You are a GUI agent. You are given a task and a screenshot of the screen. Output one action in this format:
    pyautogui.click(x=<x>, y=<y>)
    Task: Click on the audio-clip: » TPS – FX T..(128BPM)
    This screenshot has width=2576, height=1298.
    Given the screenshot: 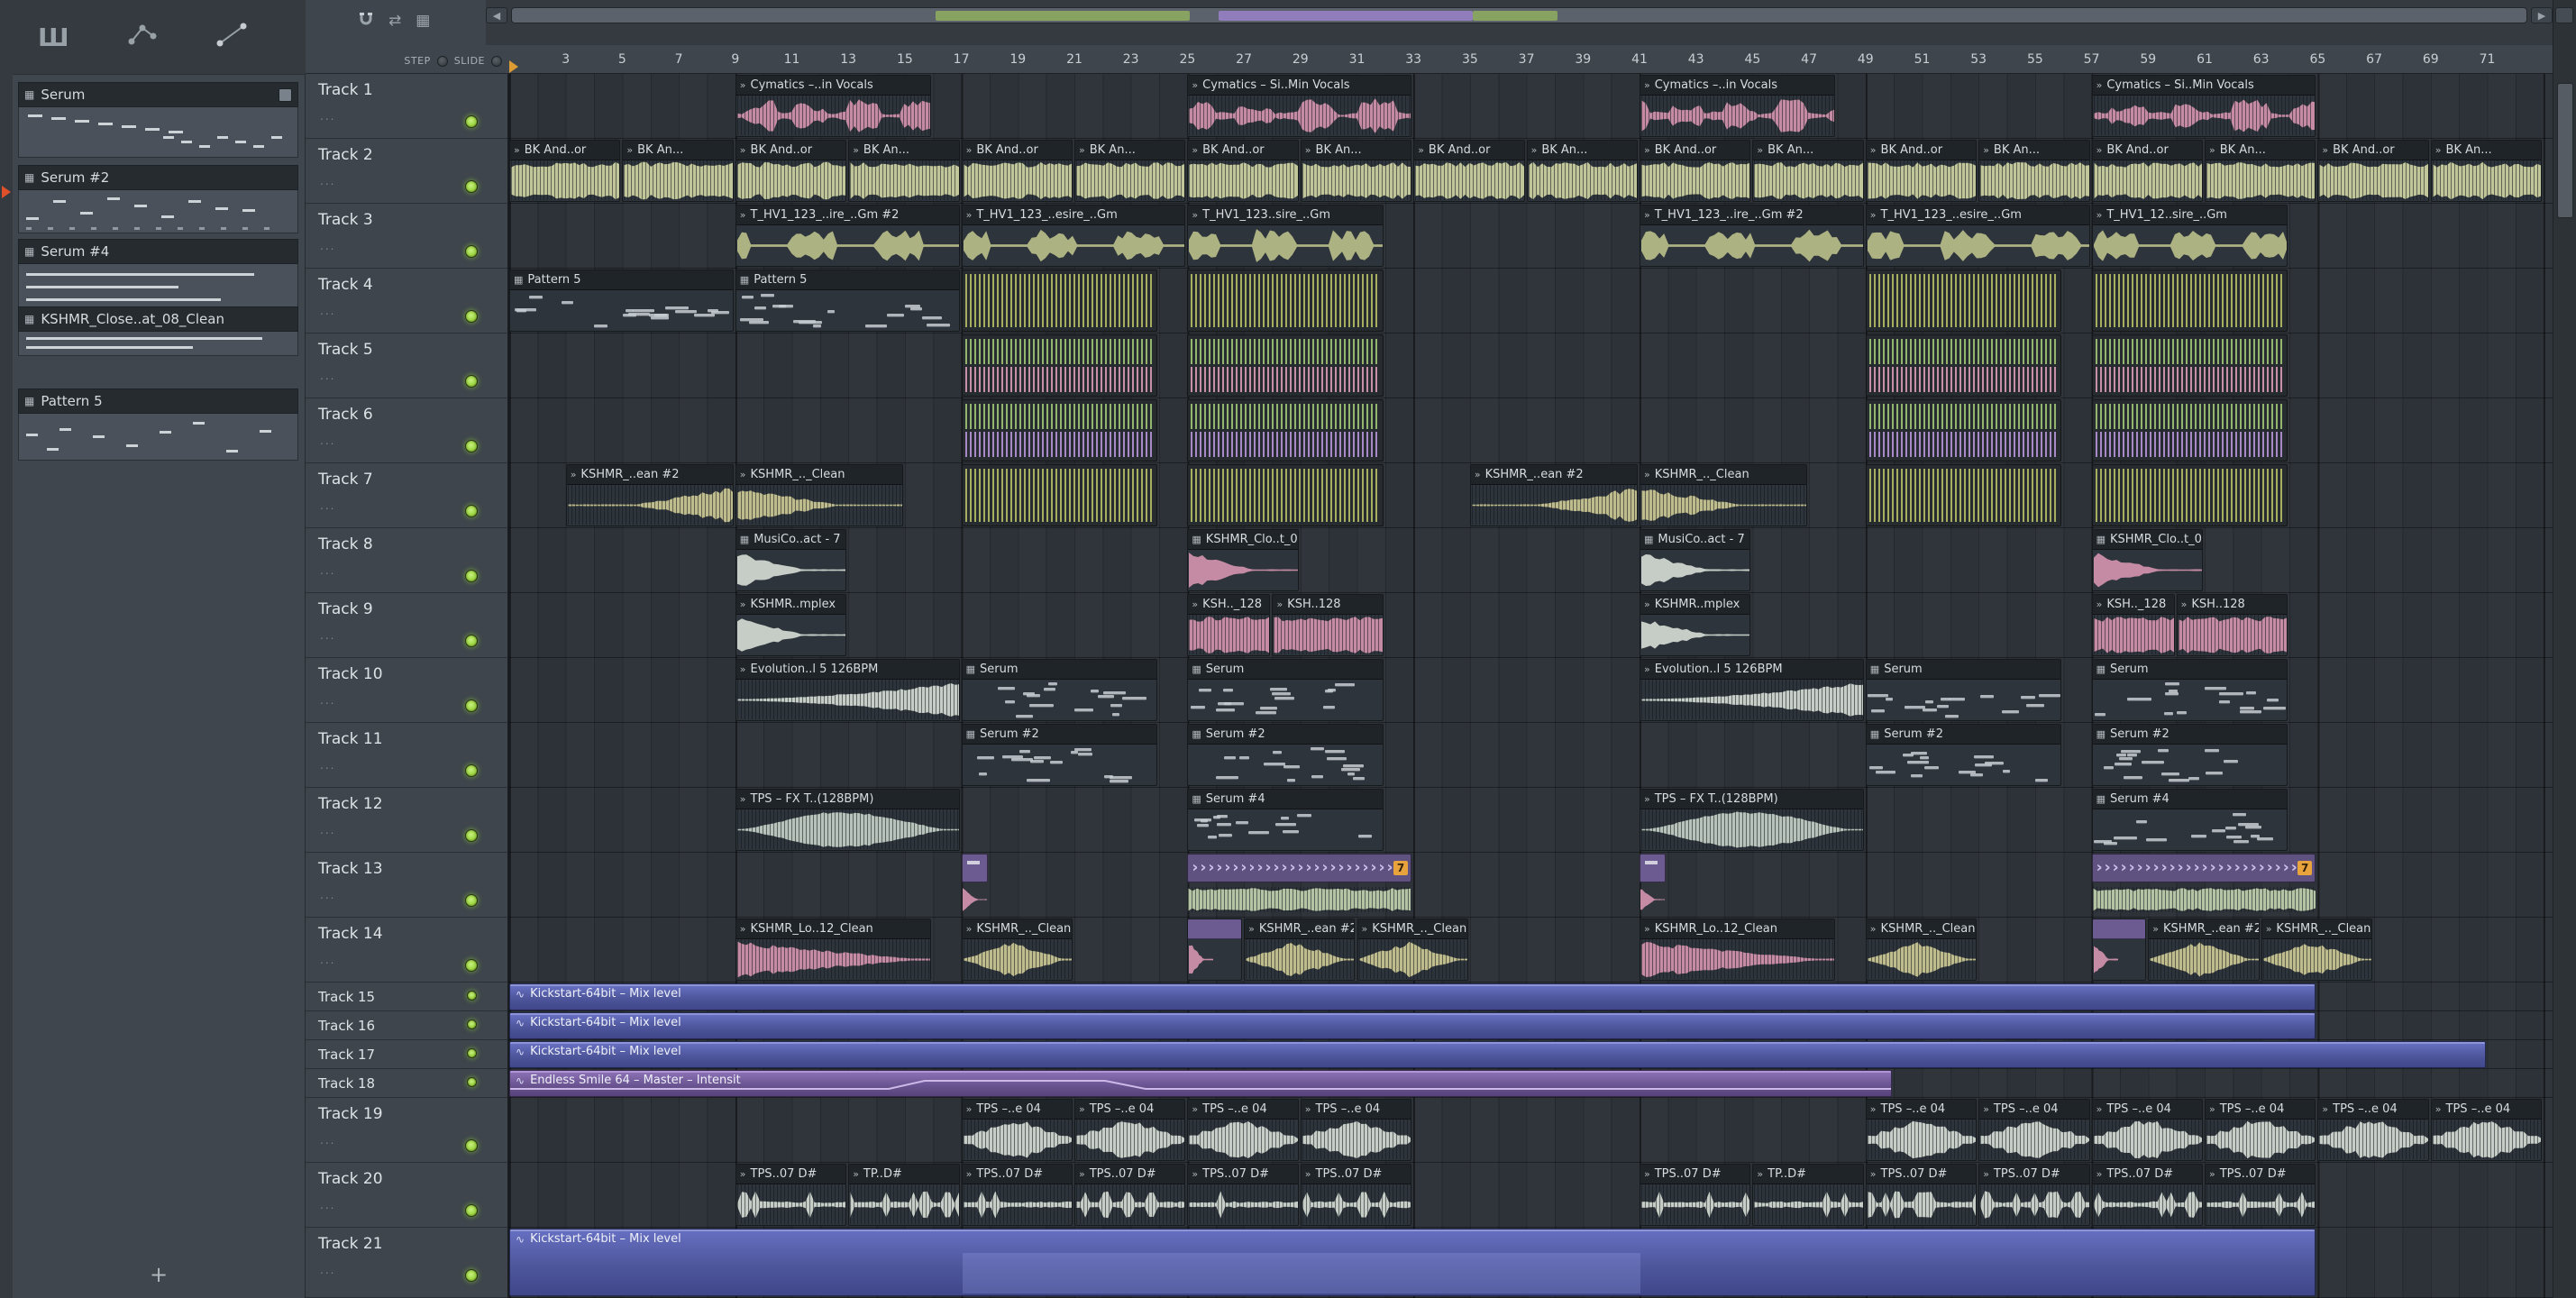 What is the action you would take?
    pyautogui.click(x=847, y=820)
    